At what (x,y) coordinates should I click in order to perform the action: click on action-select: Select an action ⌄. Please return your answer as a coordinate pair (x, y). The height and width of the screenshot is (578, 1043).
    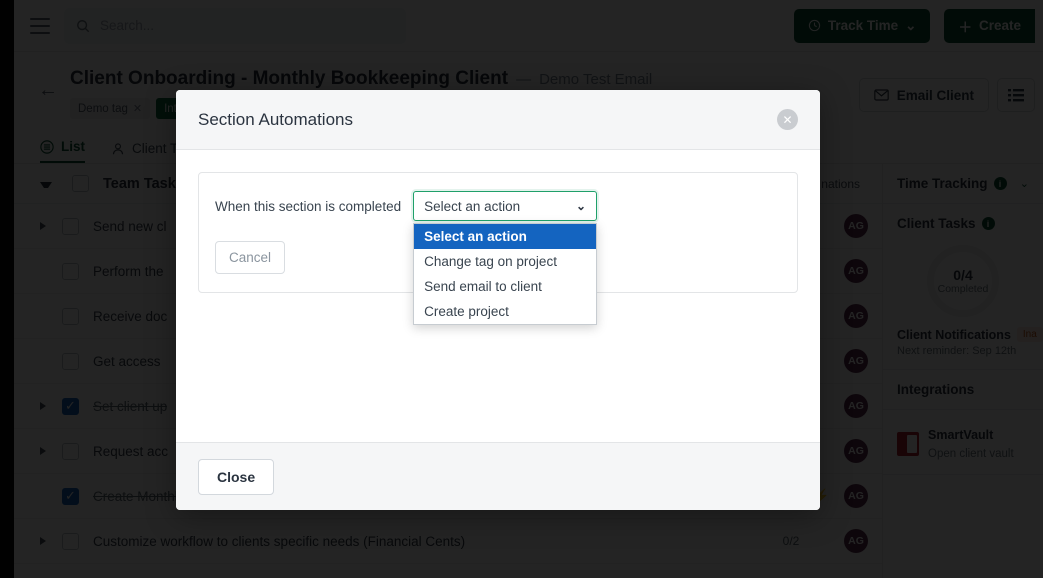
    Looking at the image, I should click on (505, 206).